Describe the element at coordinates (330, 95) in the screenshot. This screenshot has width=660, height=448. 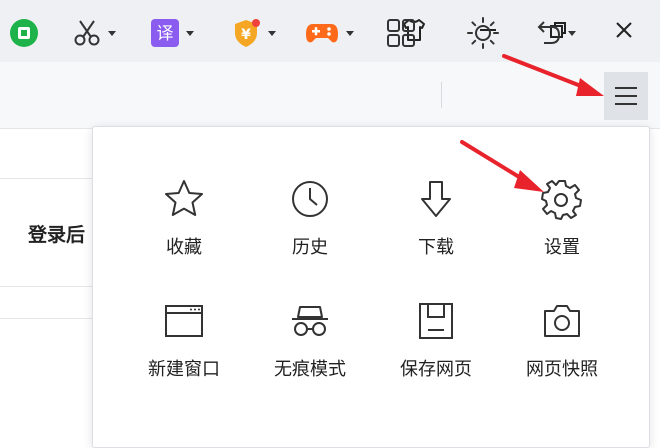
I see `browser-toolbar` at that location.